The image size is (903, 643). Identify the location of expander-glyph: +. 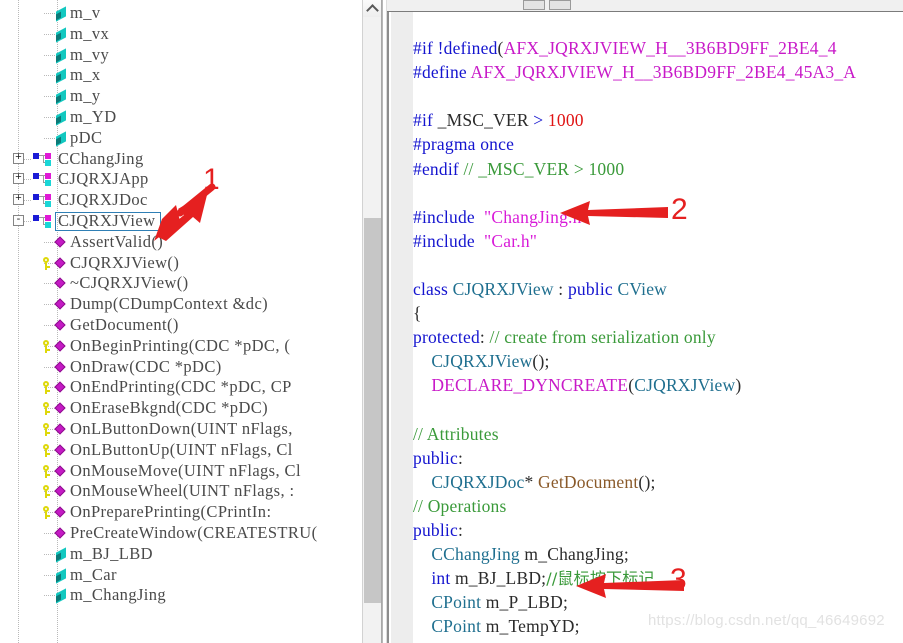
(18, 177).